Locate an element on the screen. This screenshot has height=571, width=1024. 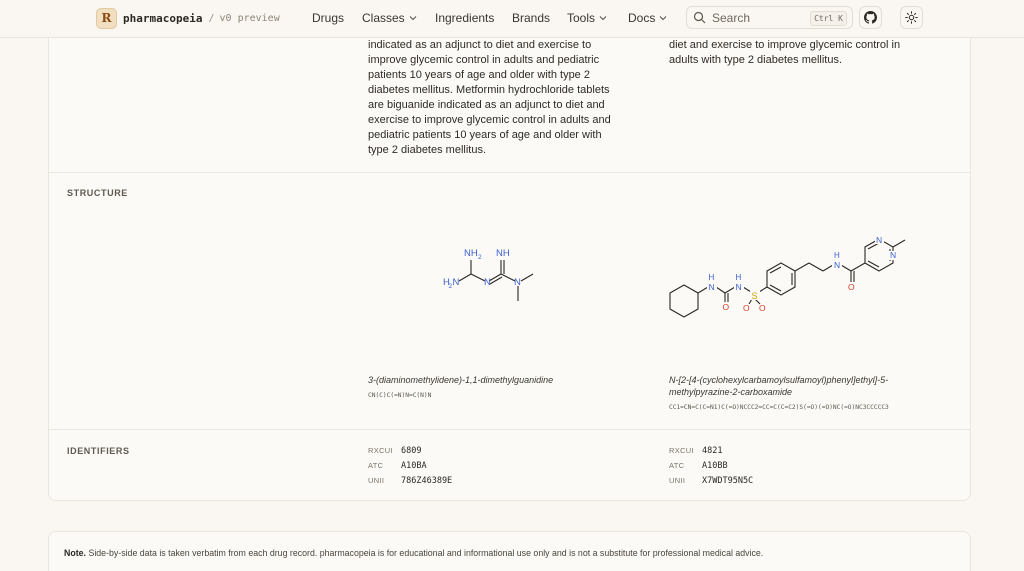
nav-drugs-label: Drugs is located at coordinates (328, 18).